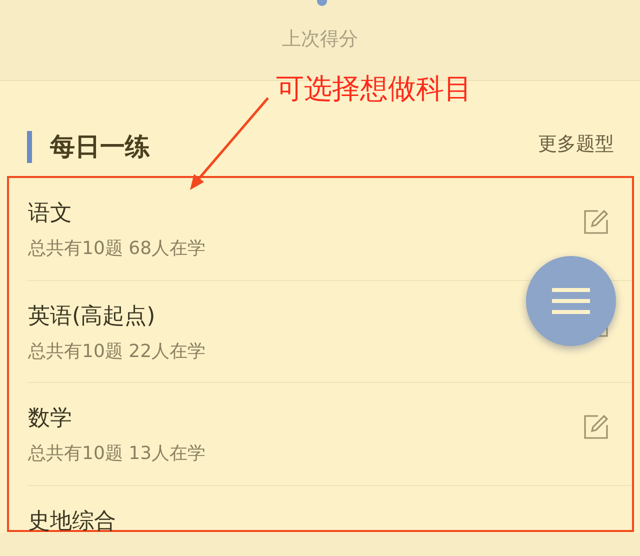 This screenshot has height=556, width=640. What do you see at coordinates (117, 454) in the screenshot?
I see `subject-summary: 总共有10题 13人在学` at bounding box center [117, 454].